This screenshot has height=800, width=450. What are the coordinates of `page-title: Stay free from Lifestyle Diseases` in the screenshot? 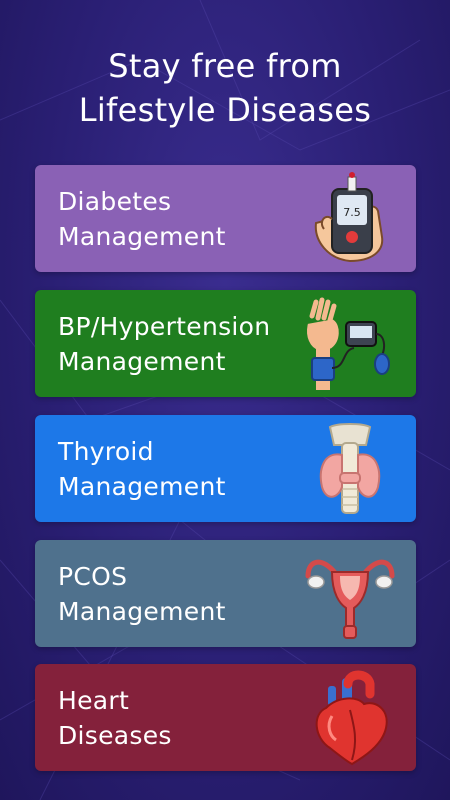 It's located at (225, 88).